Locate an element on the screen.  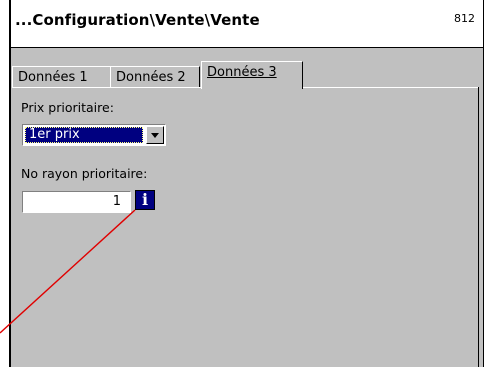
dropdown-button is located at coordinates (155, 135).